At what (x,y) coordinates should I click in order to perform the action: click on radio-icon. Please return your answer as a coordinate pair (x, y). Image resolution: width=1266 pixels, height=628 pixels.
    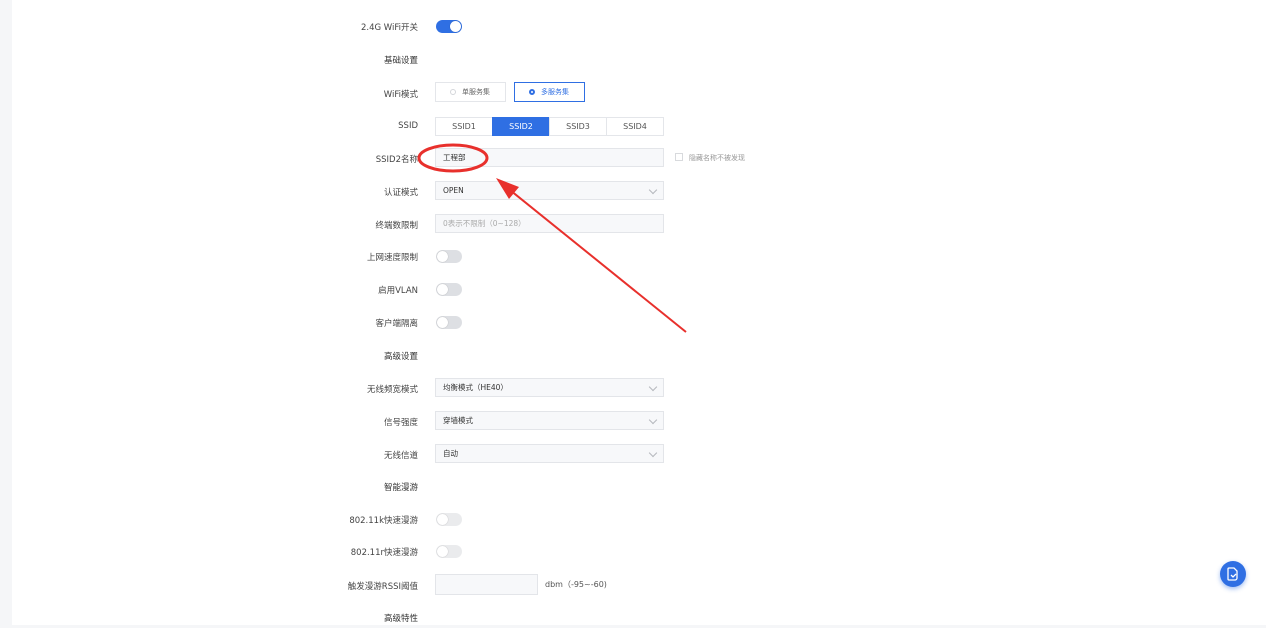
    Looking at the image, I should click on (453, 92).